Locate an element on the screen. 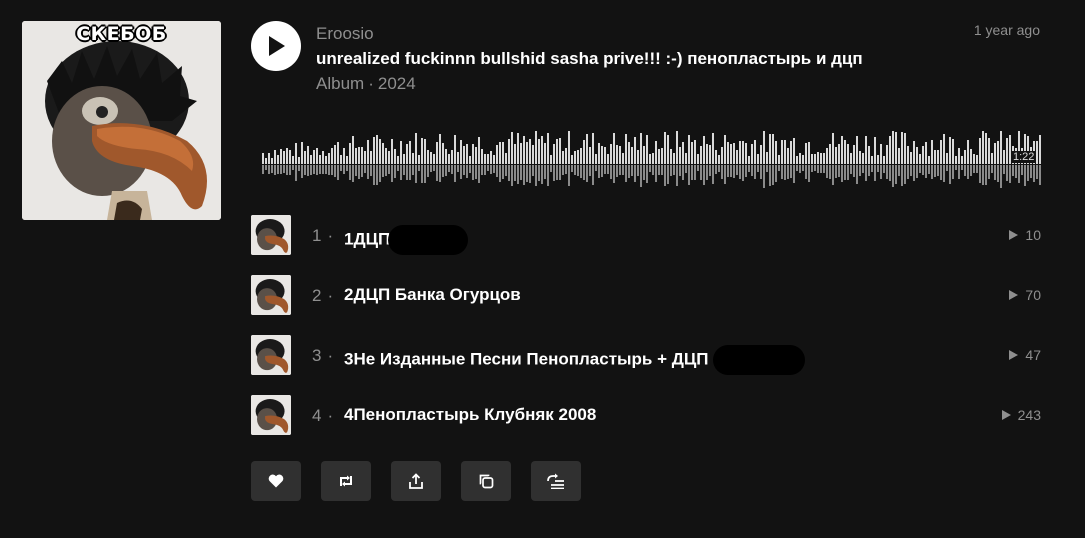 The height and width of the screenshot is (538, 1085). album-year: 2024 is located at coordinates (396, 83).